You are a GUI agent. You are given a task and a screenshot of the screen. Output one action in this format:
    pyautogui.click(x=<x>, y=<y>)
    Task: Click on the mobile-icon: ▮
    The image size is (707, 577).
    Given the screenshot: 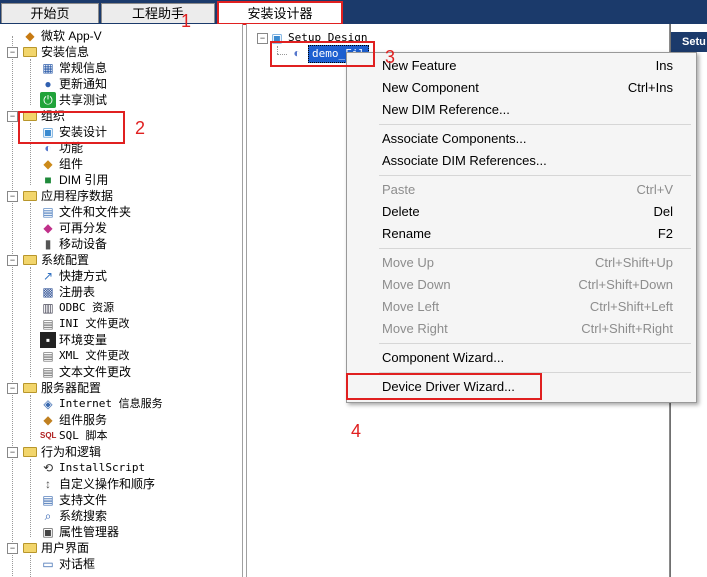 What is the action you would take?
    pyautogui.click(x=48, y=244)
    